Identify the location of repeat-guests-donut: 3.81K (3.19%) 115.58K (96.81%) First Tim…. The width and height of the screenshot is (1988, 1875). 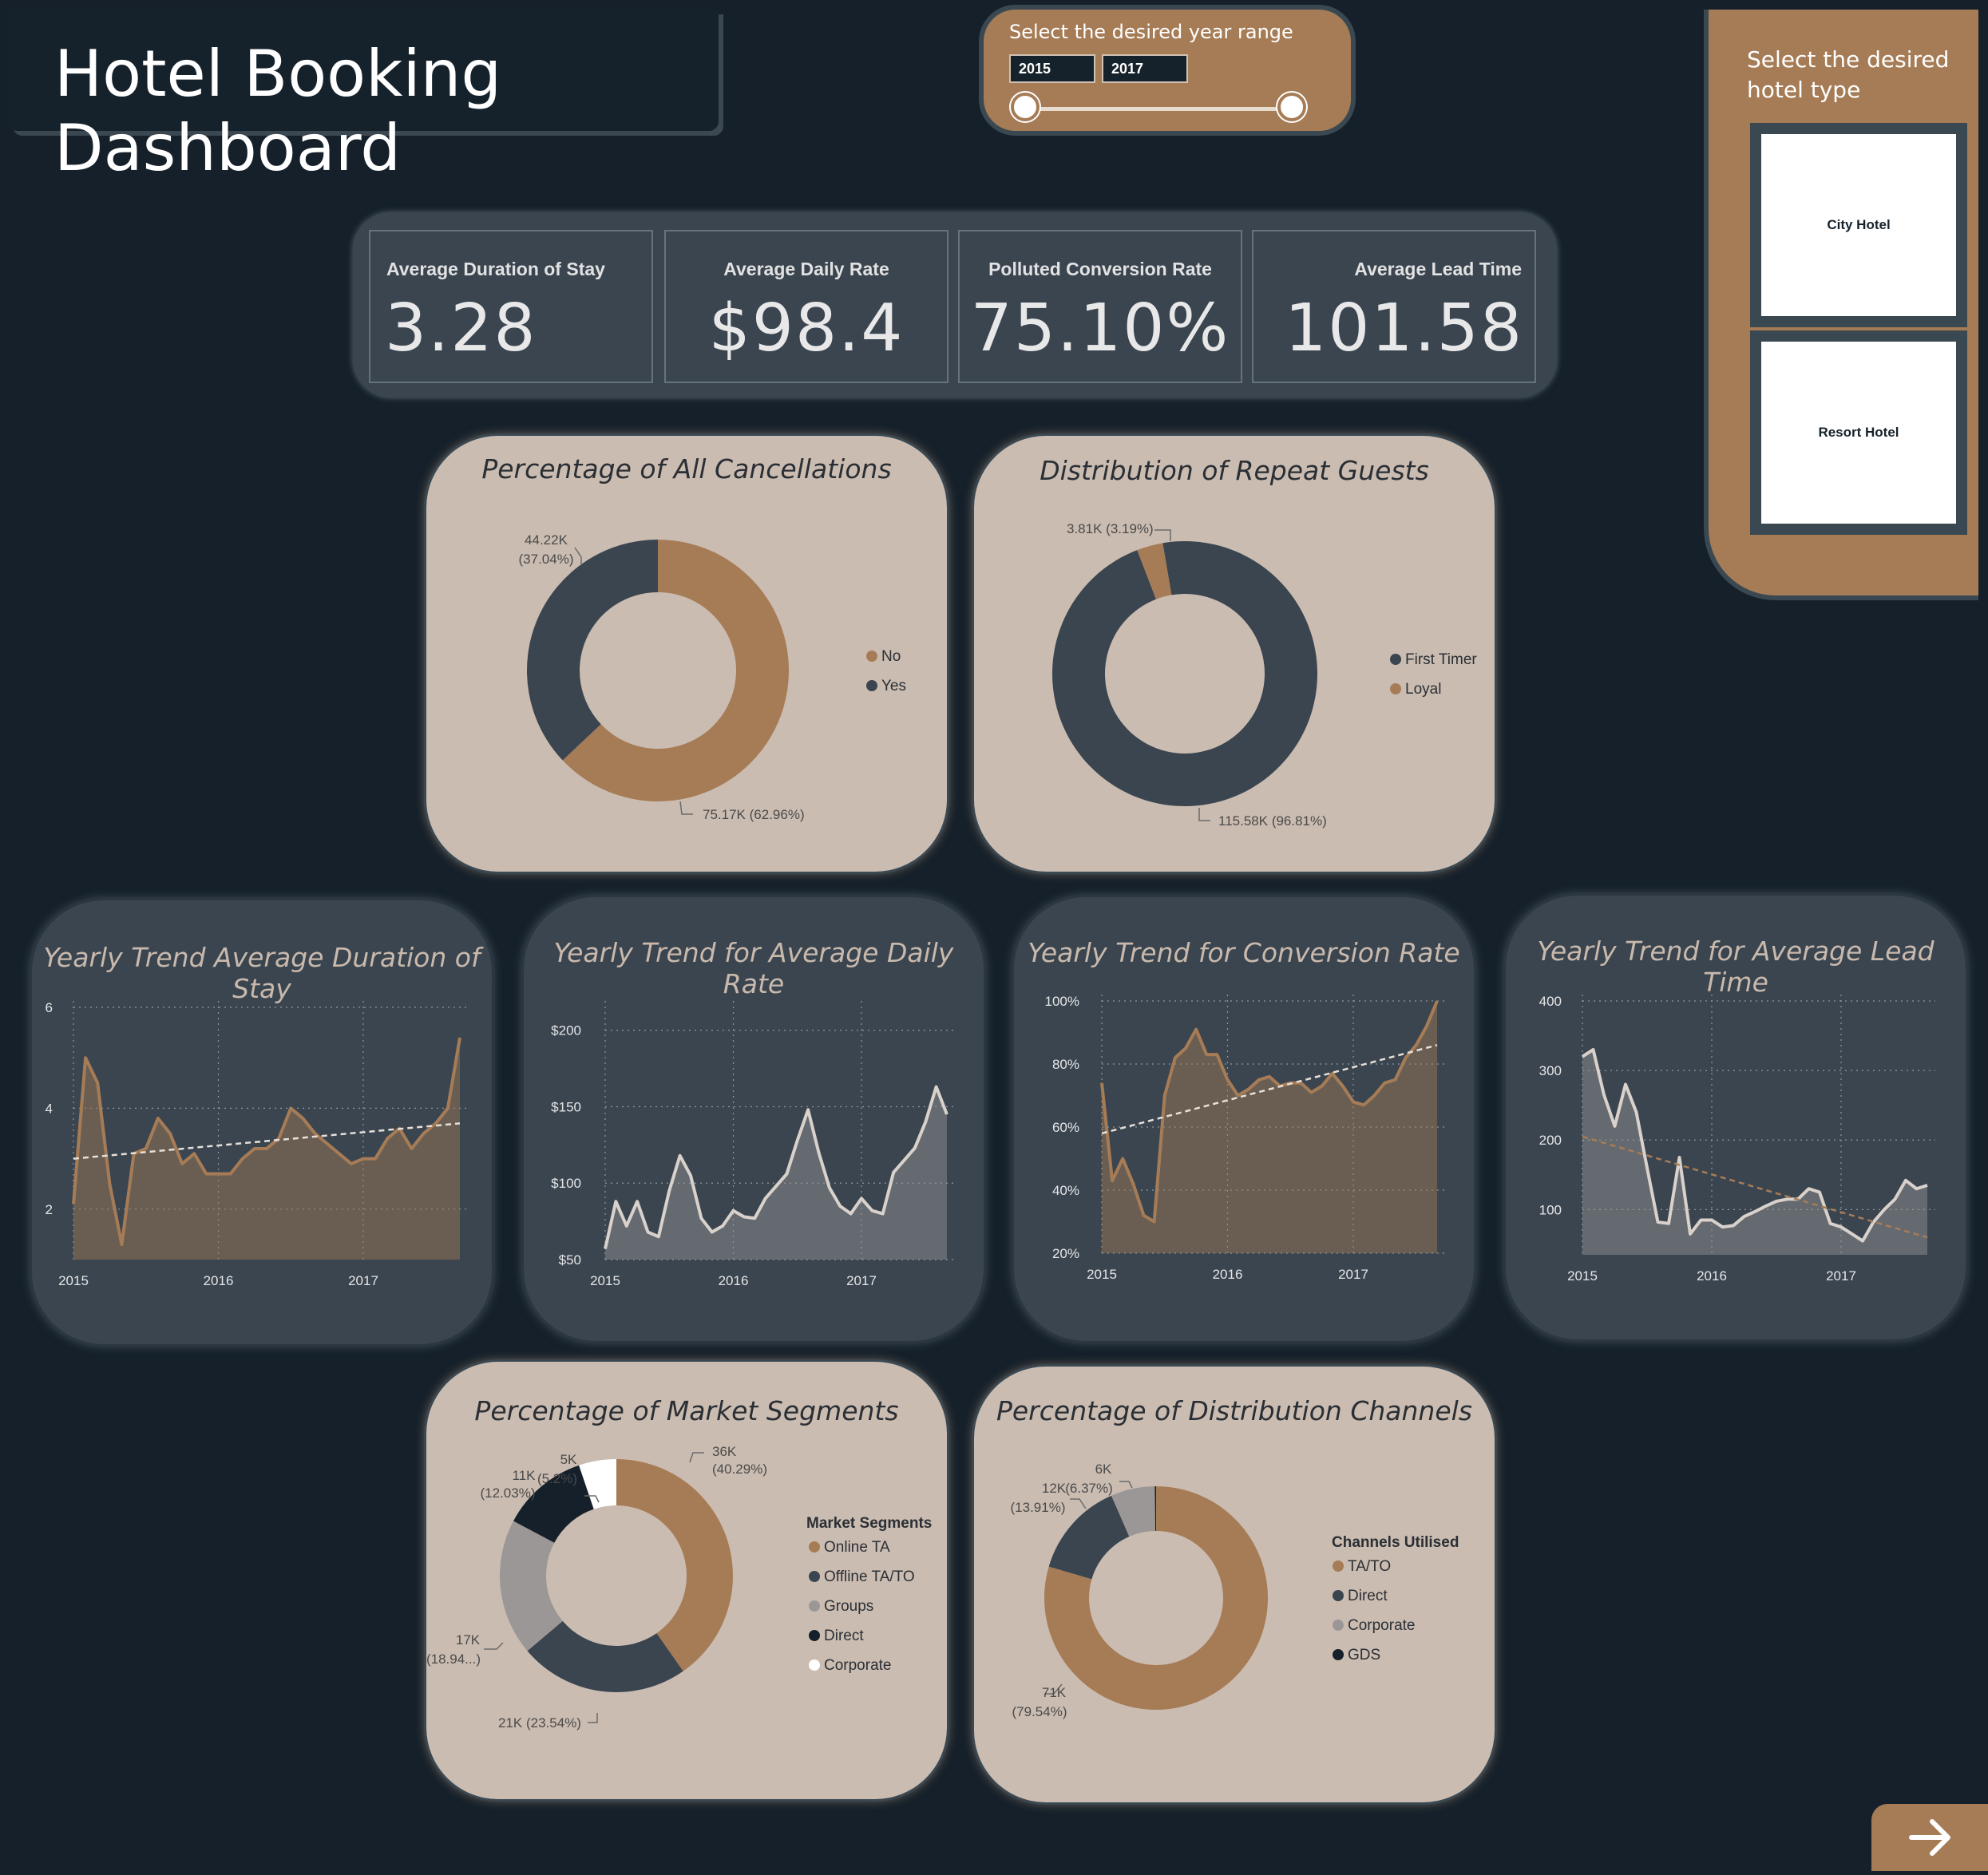
(1264, 675).